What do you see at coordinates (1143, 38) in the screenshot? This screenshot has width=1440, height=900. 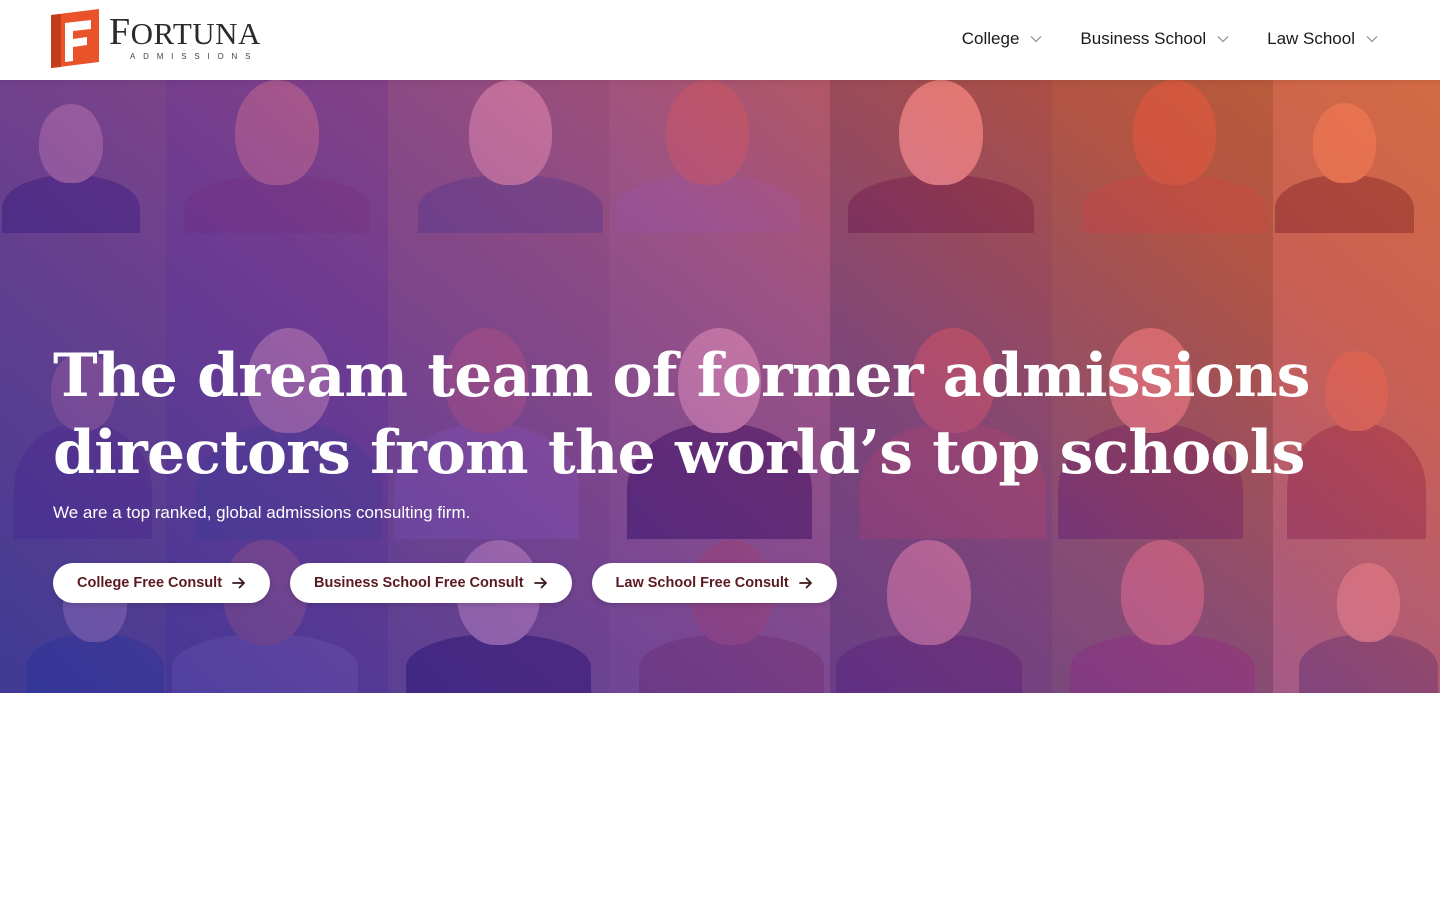 I see `nav-item-label: Business School` at bounding box center [1143, 38].